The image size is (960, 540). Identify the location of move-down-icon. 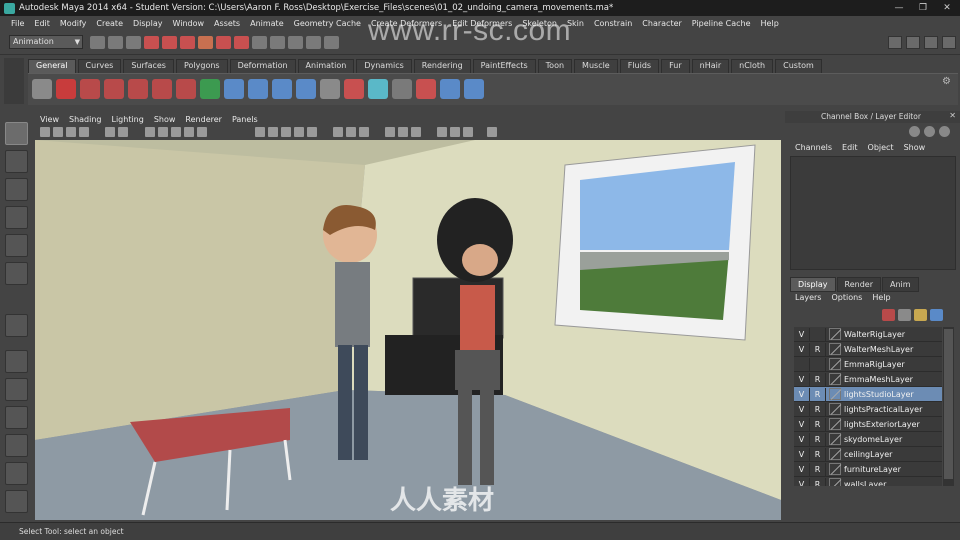
(904, 315).